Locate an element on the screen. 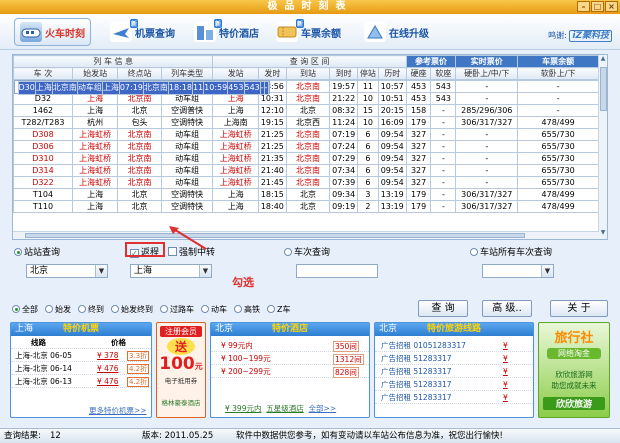 The width and height of the screenshot is (620, 443). station-select: ▼ is located at coordinates (518, 271).